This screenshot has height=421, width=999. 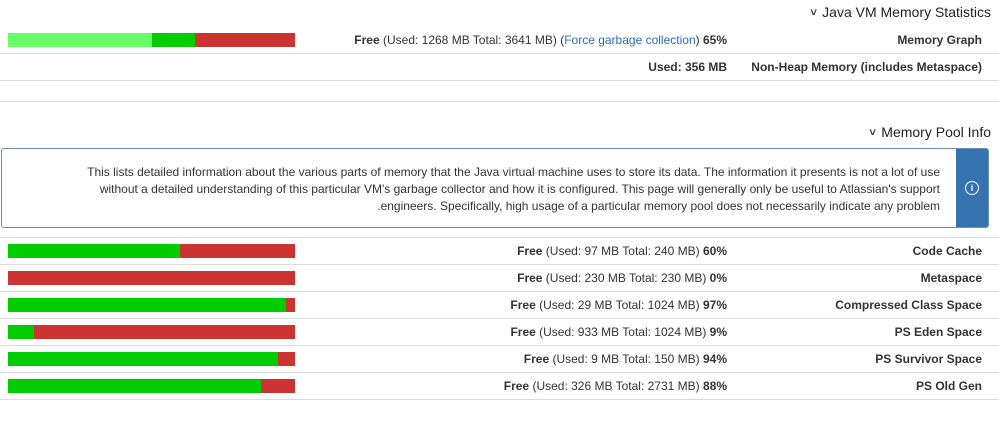 I want to click on non-heap-stats: Used: 356 MB, so click(x=687, y=67).